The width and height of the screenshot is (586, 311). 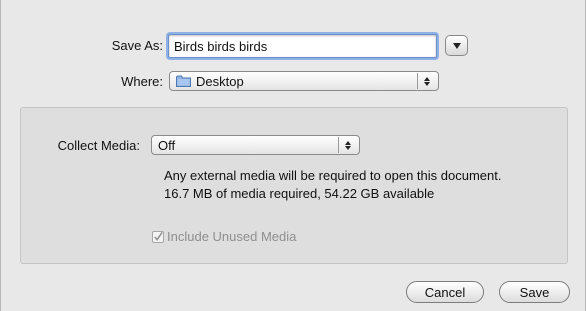 I want to click on checkmark-icon, so click(x=158, y=236).